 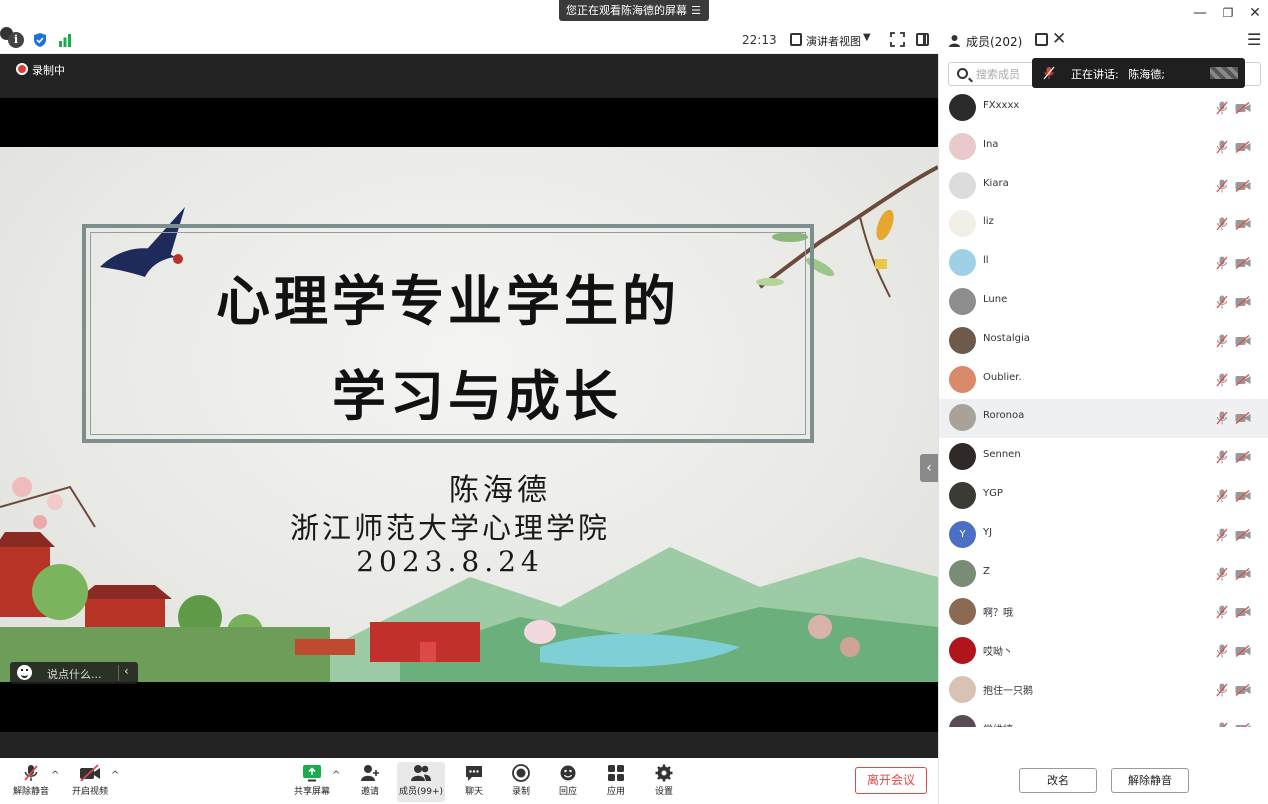 What do you see at coordinates (994, 42) in the screenshot?
I see `members-panel-title: 成员(202)` at bounding box center [994, 42].